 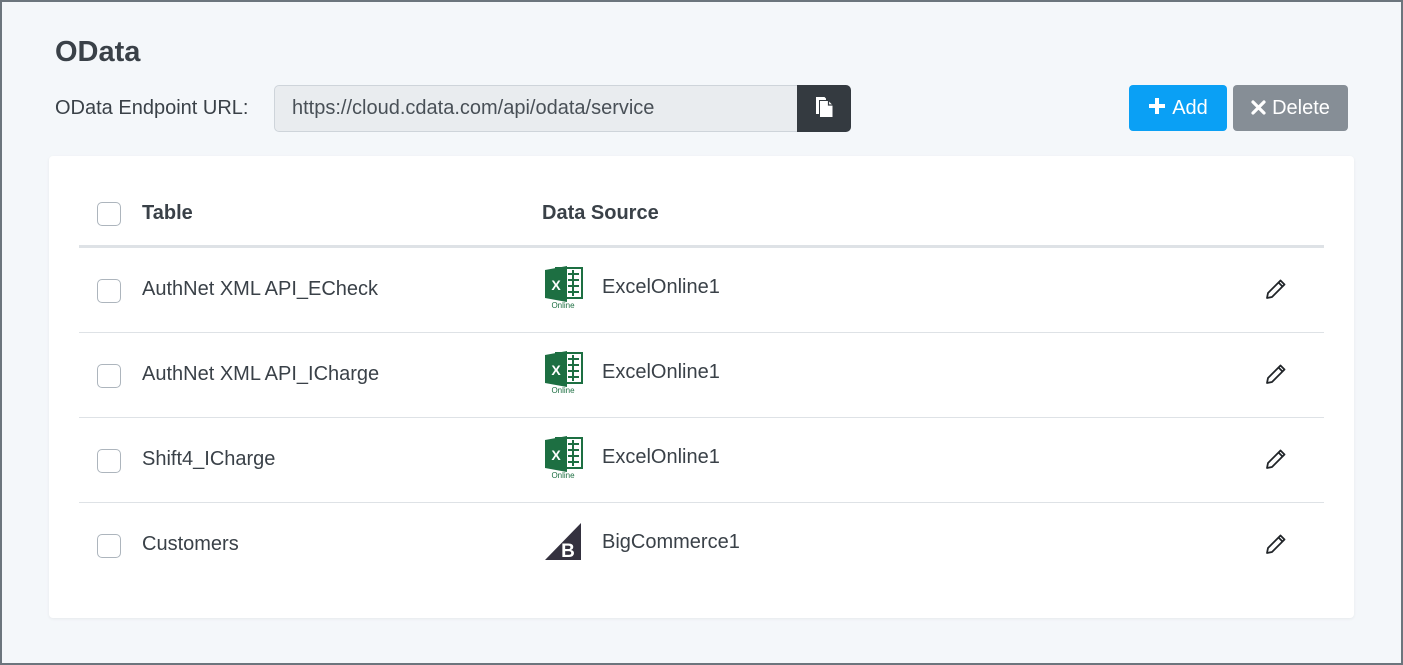 What do you see at coordinates (1157, 108) in the screenshot?
I see `plus-icon` at bounding box center [1157, 108].